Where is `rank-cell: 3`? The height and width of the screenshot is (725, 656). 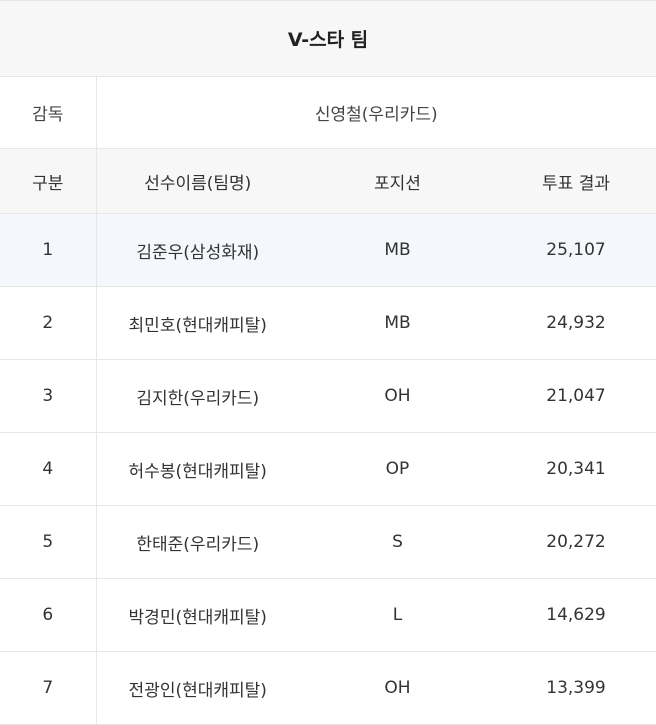
rank-cell: 3 is located at coordinates (48, 396).